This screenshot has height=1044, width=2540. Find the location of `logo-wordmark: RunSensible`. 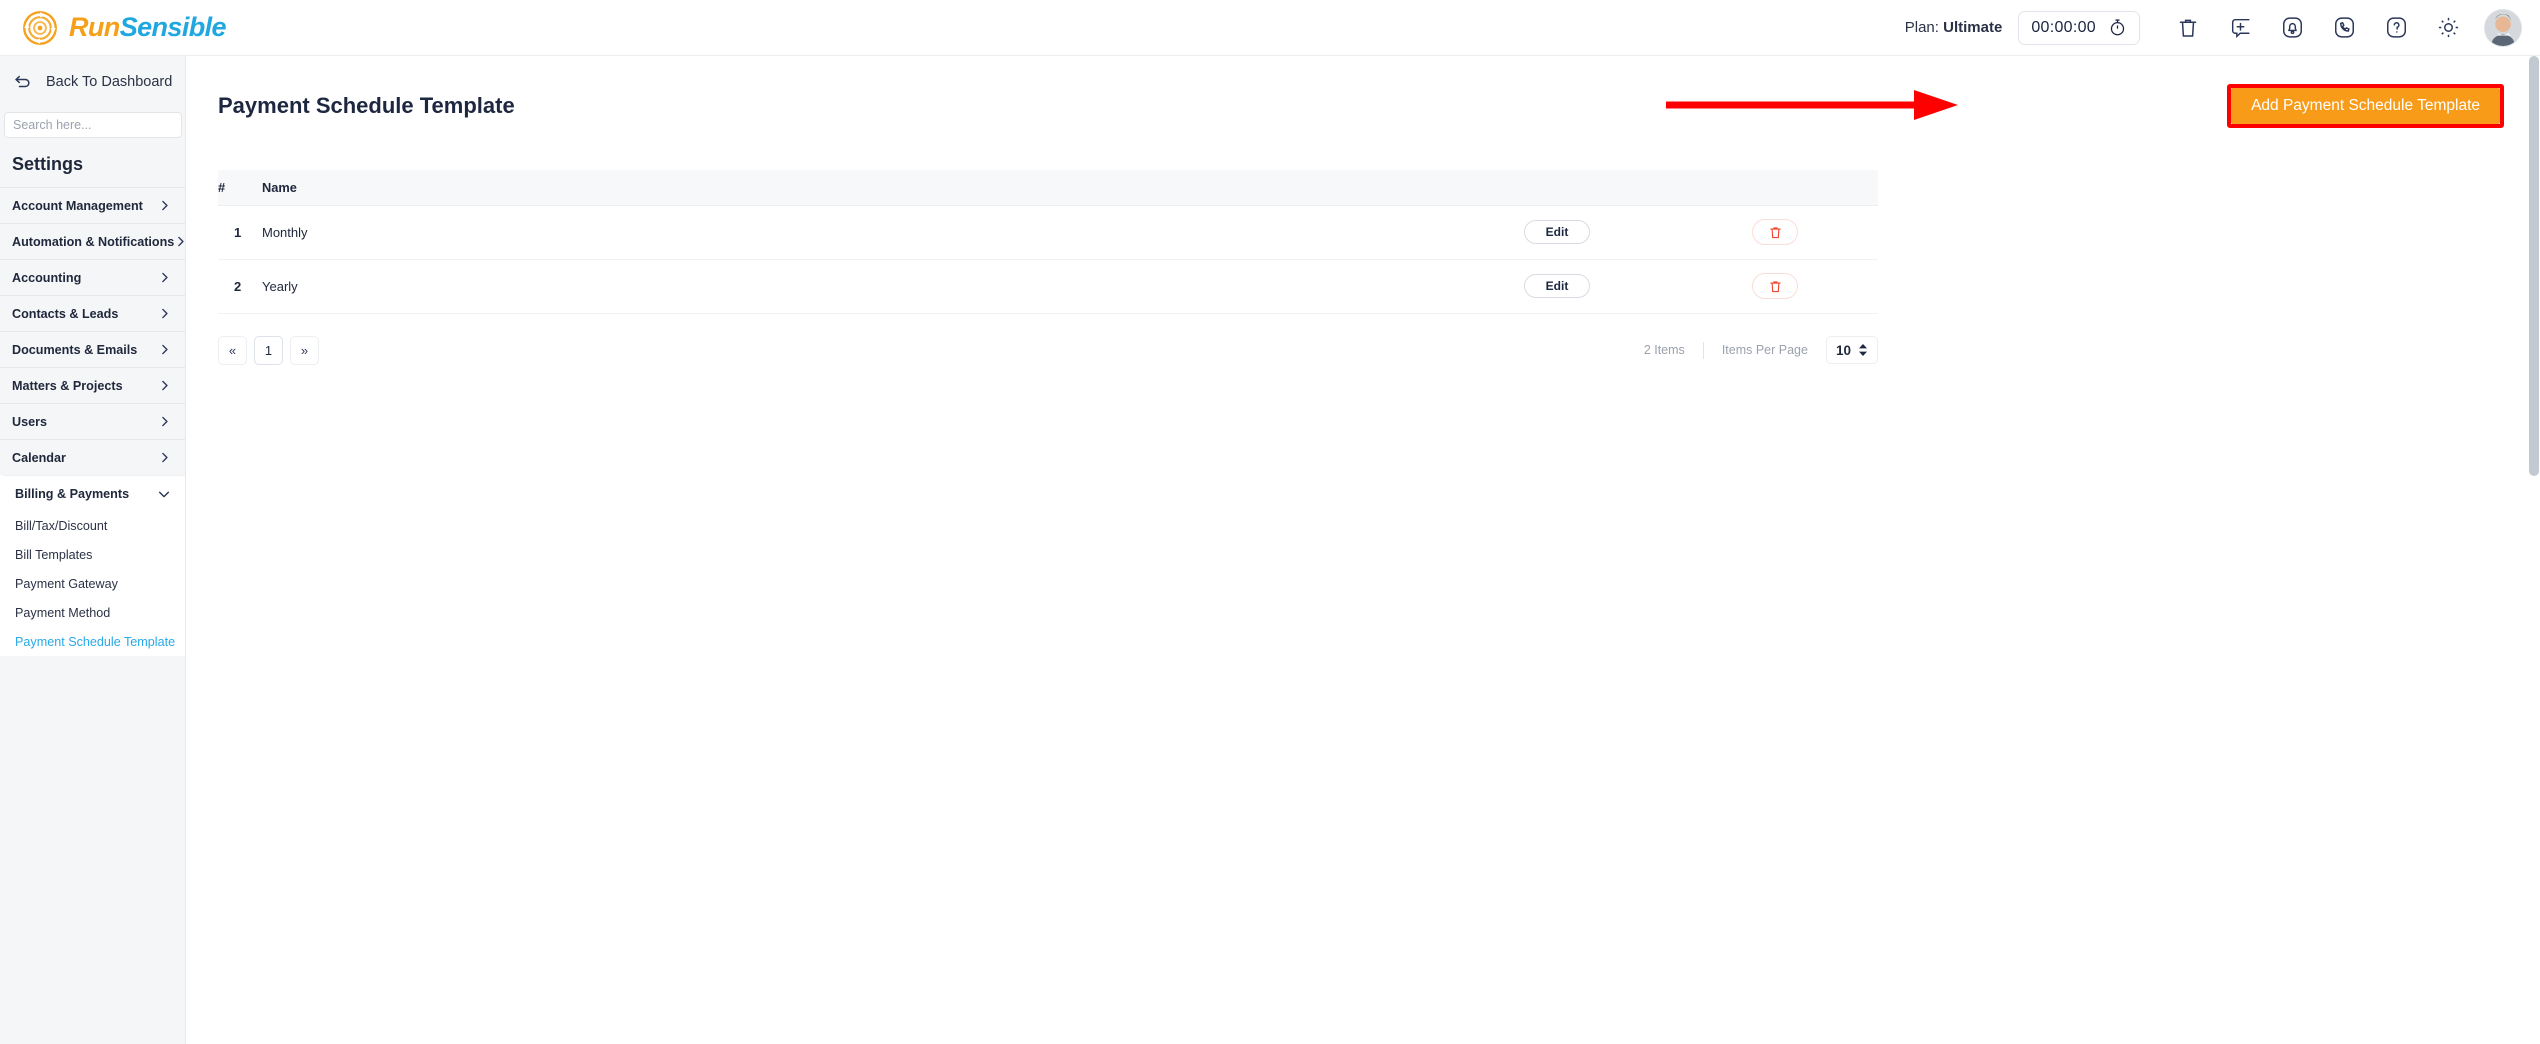

logo-wordmark: RunSensible is located at coordinates (148, 27).